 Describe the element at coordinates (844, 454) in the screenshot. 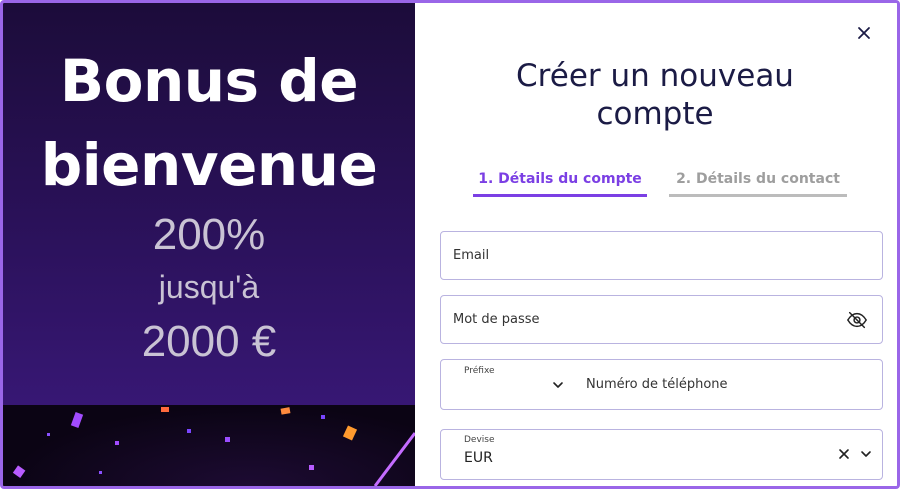

I see `clear-icon` at that location.